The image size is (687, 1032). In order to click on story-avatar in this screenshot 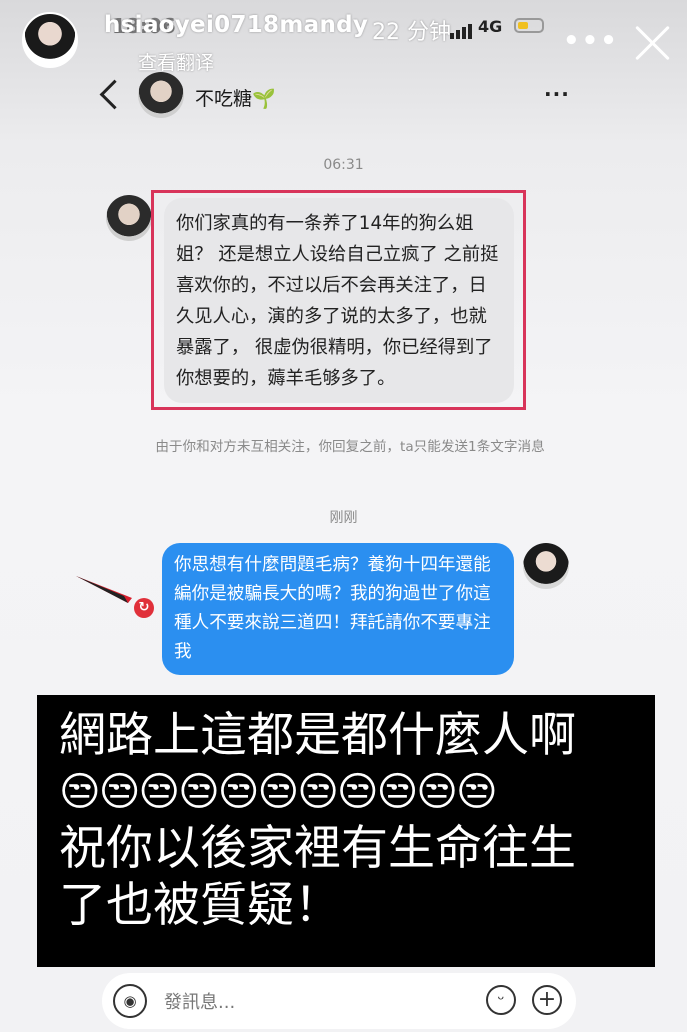, I will do `click(50, 40)`.